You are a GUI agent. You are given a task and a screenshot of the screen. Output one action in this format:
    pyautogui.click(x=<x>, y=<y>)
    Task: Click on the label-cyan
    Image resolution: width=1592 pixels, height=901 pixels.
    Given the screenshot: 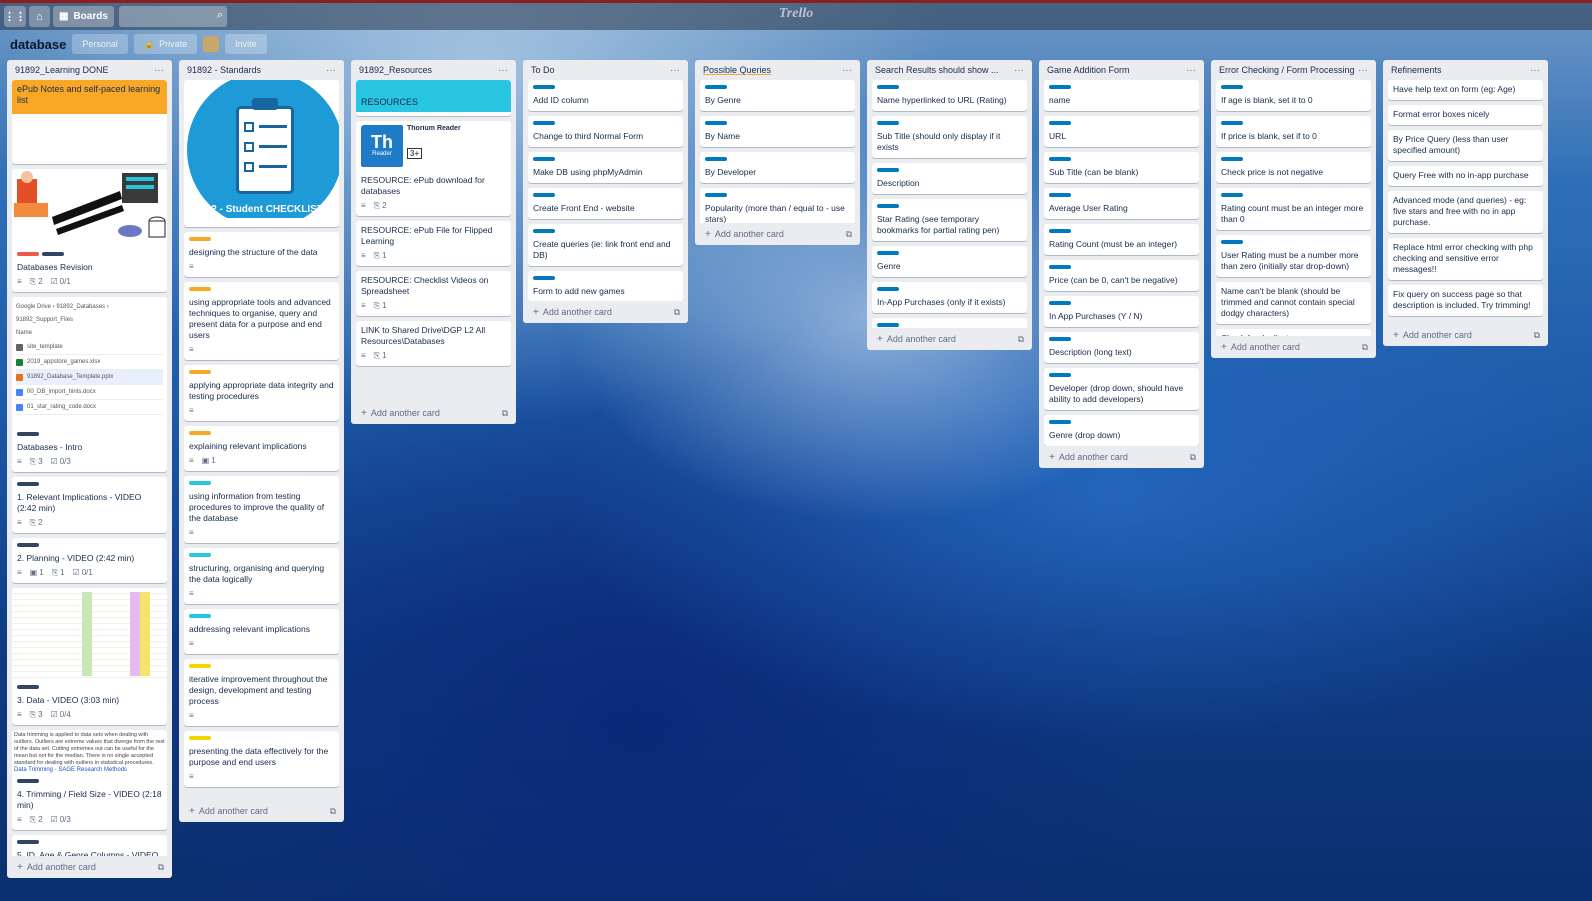 What is the action you would take?
    pyautogui.click(x=200, y=616)
    